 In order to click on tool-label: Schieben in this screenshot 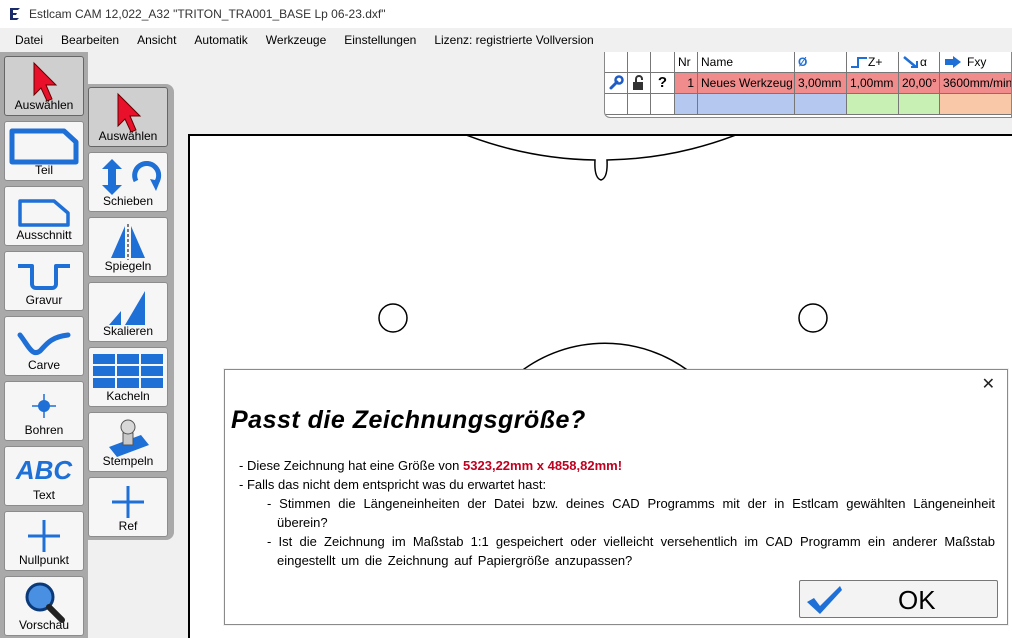, I will do `click(128, 201)`.